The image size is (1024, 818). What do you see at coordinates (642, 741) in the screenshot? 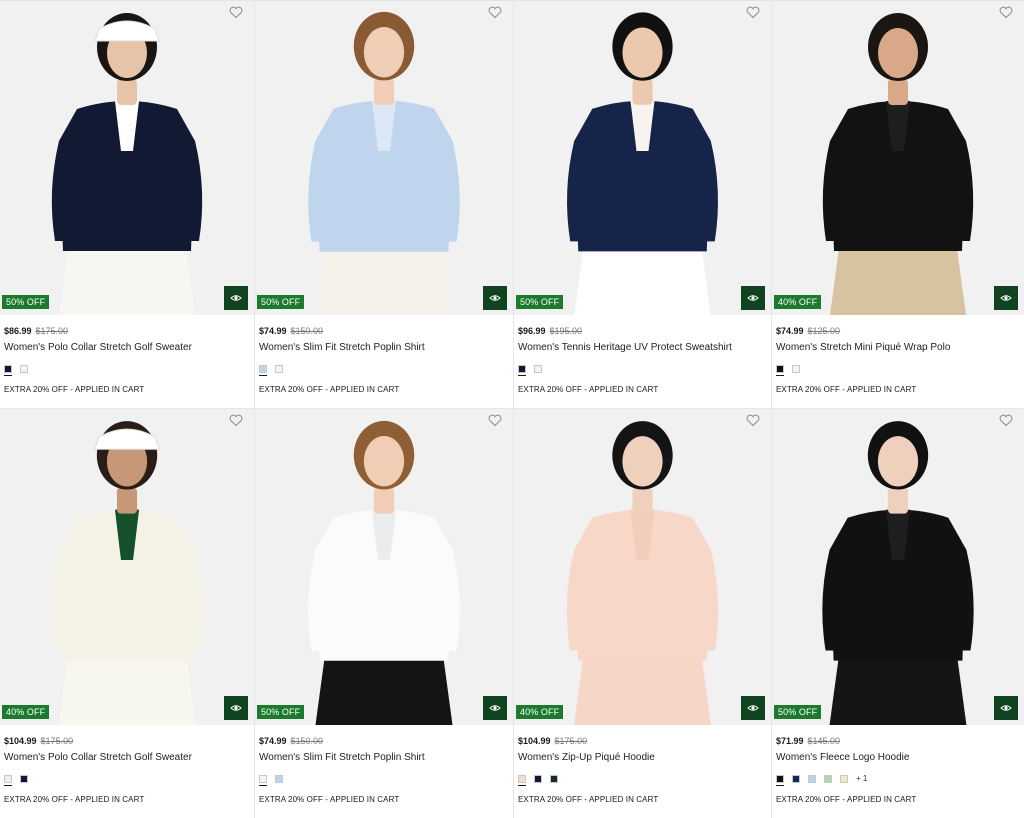
I see `price-row: $104.99 $175.00` at bounding box center [642, 741].